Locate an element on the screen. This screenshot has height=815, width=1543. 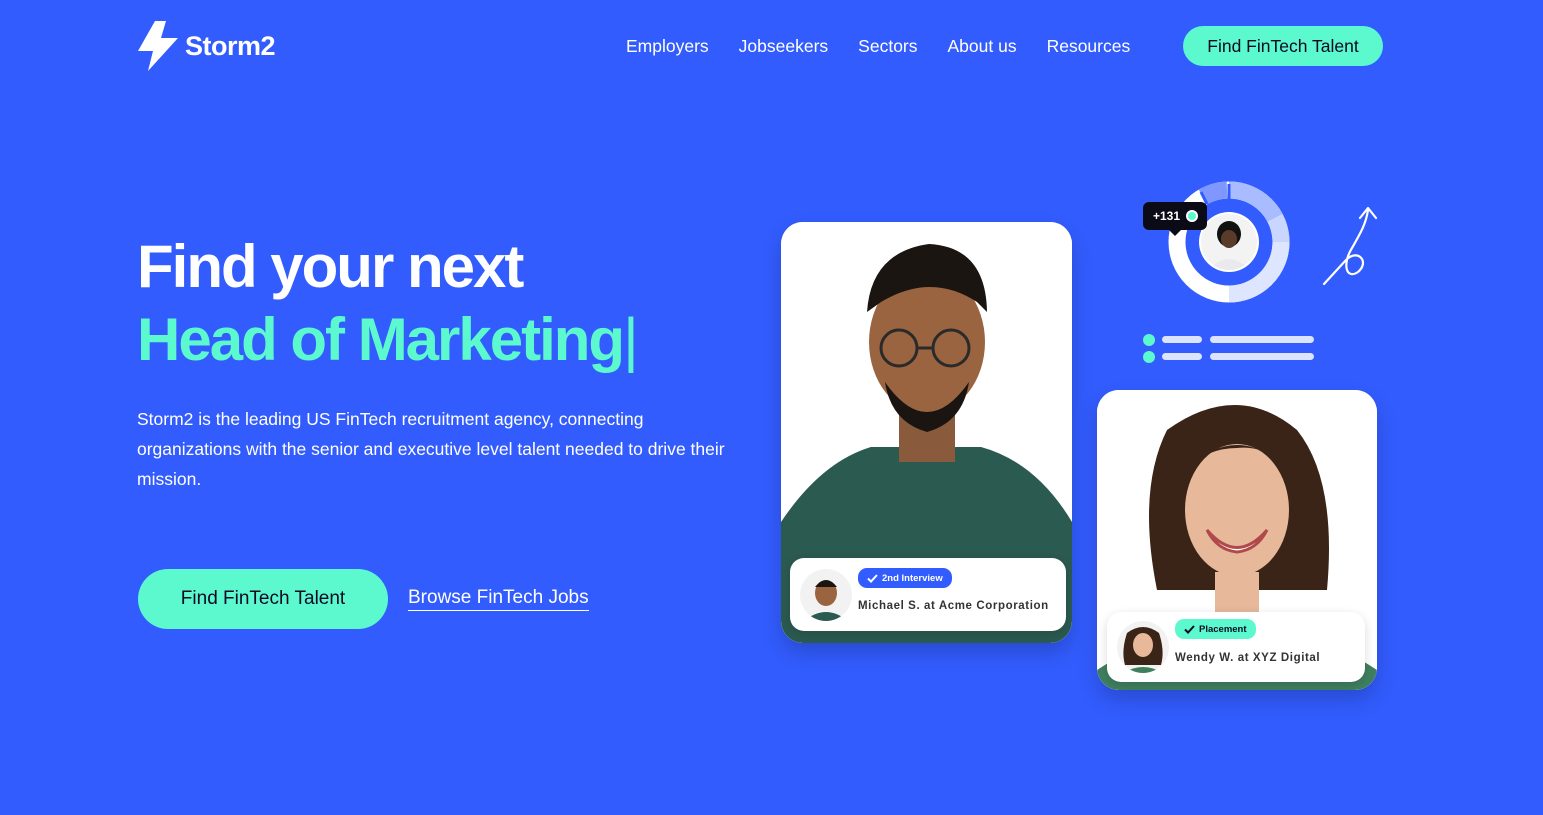
typing-caret: | is located at coordinates (631, 339).